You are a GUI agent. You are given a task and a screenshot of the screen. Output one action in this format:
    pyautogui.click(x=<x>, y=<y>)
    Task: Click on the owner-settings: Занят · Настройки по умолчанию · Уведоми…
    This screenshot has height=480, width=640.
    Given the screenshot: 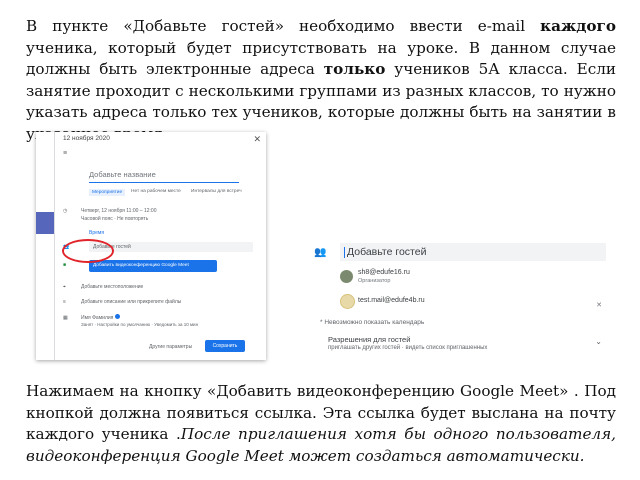 What is the action you would take?
    pyautogui.click(x=140, y=324)
    